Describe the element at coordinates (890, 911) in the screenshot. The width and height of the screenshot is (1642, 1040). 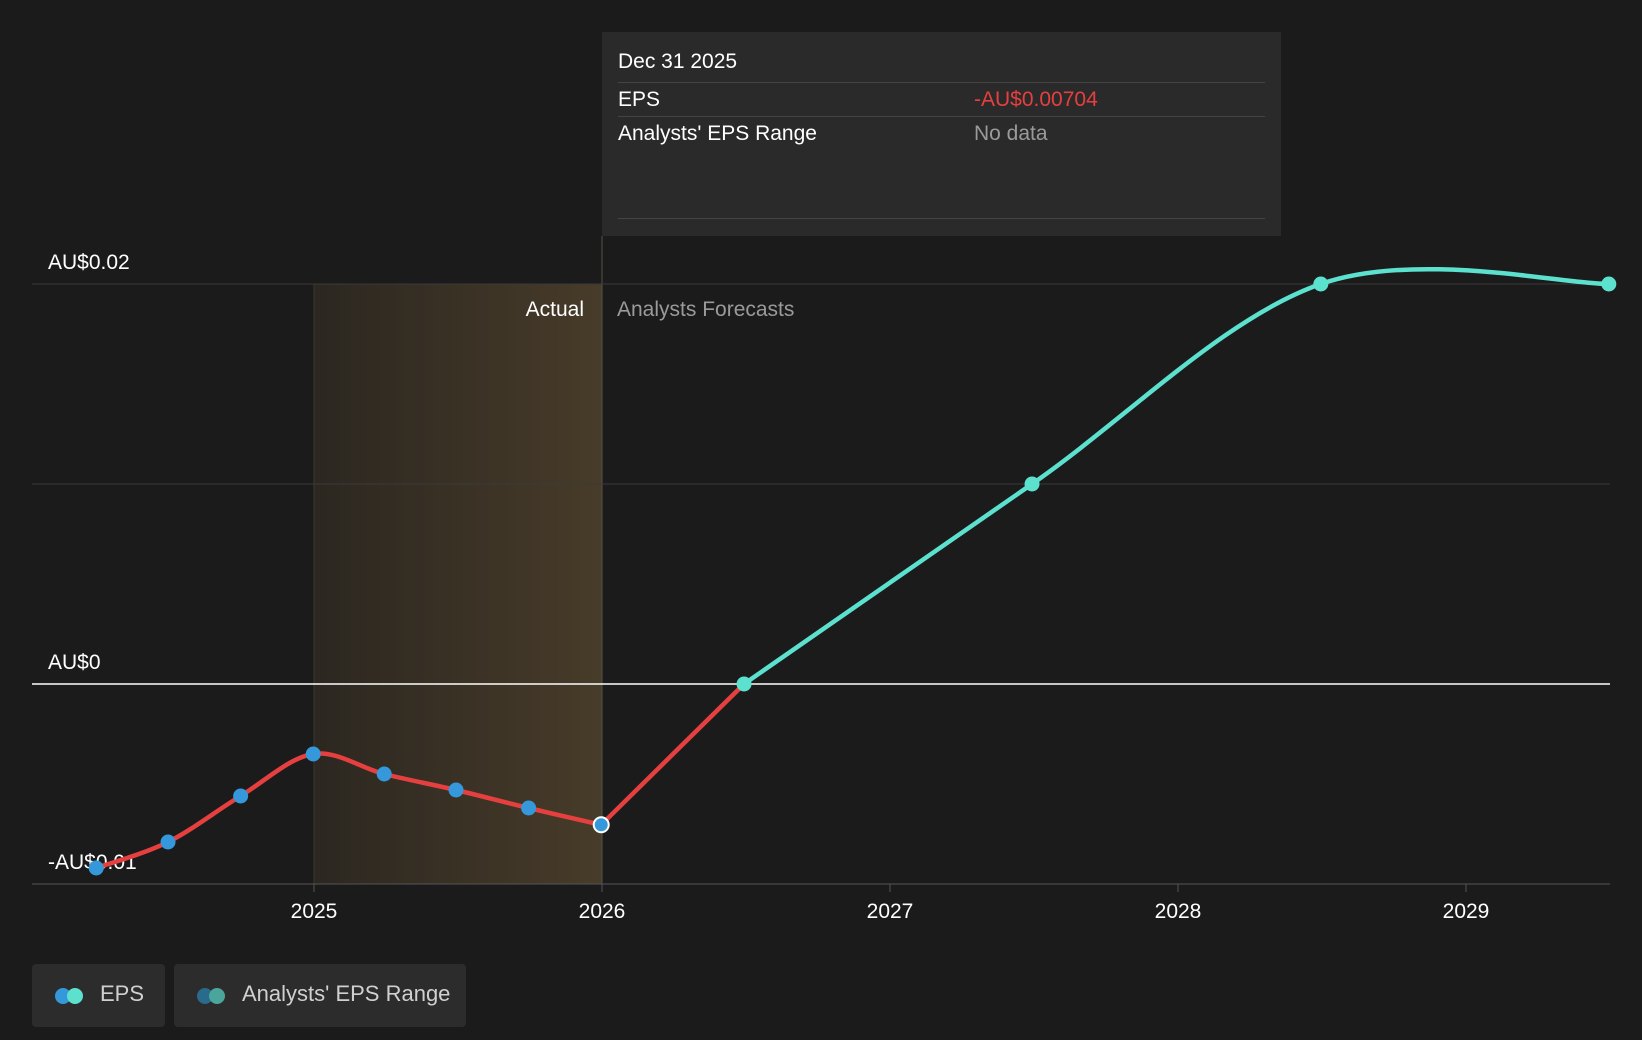
I see `x-tick-label: 2027` at that location.